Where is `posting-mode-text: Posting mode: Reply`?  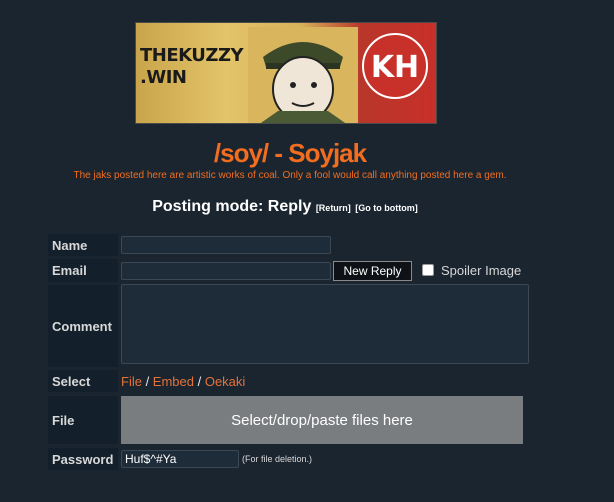 posting-mode-text: Posting mode: Reply is located at coordinates (232, 206).